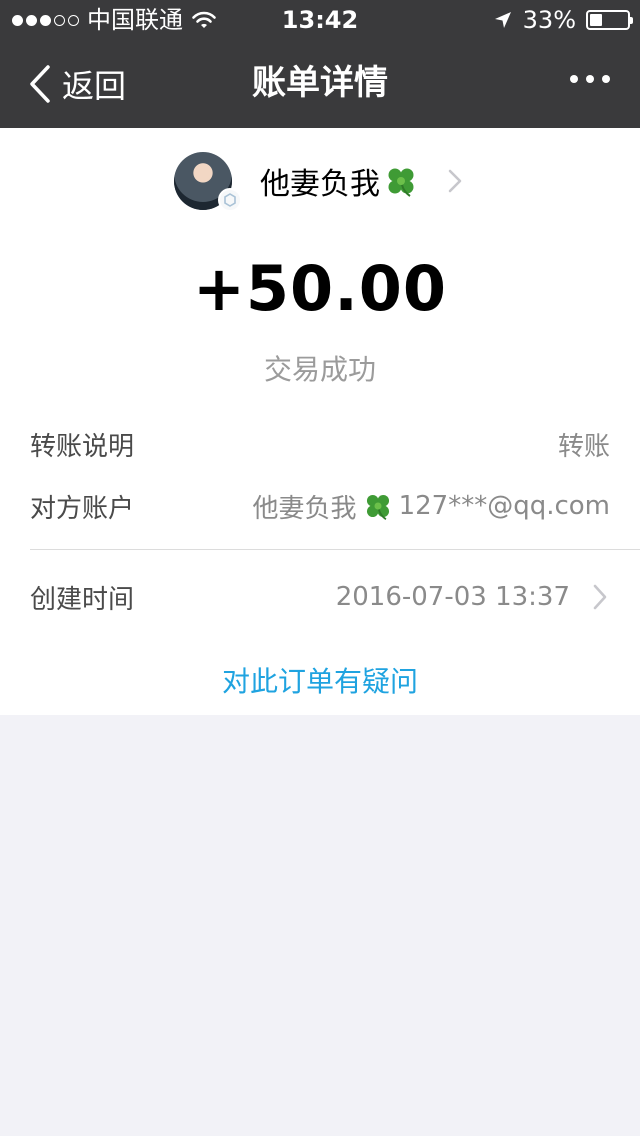  I want to click on battery-tip, so click(631, 20).